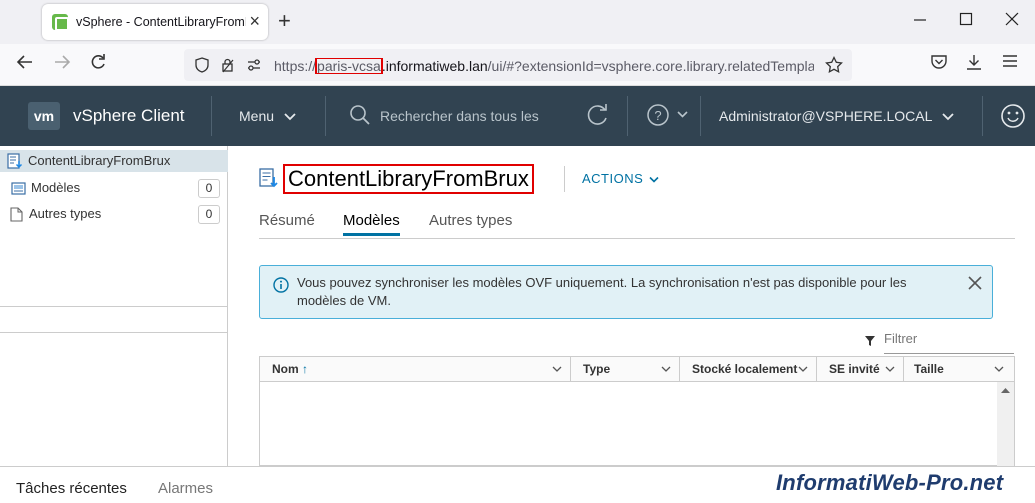  Describe the element at coordinates (459, 116) in the screenshot. I see `global-search-input: Rechercher dans tous les` at that location.